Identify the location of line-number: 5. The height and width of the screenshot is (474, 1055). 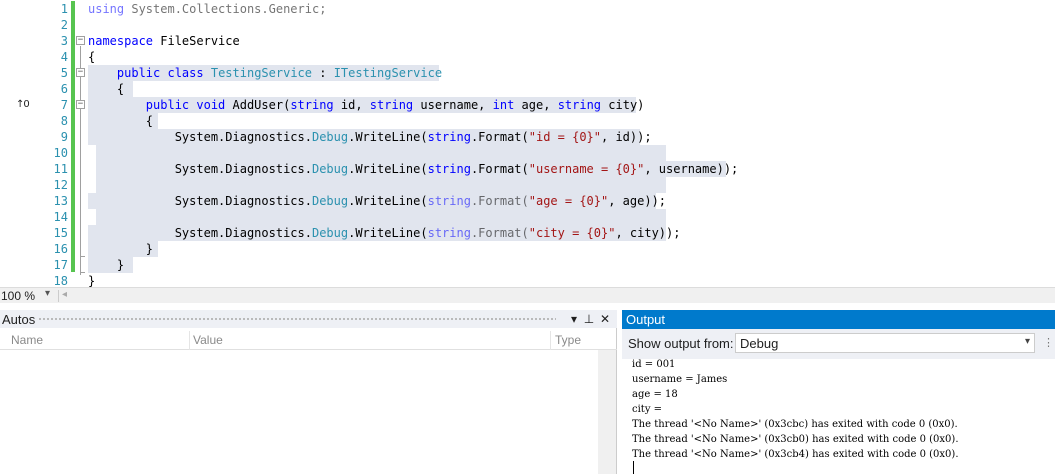
(64, 73).